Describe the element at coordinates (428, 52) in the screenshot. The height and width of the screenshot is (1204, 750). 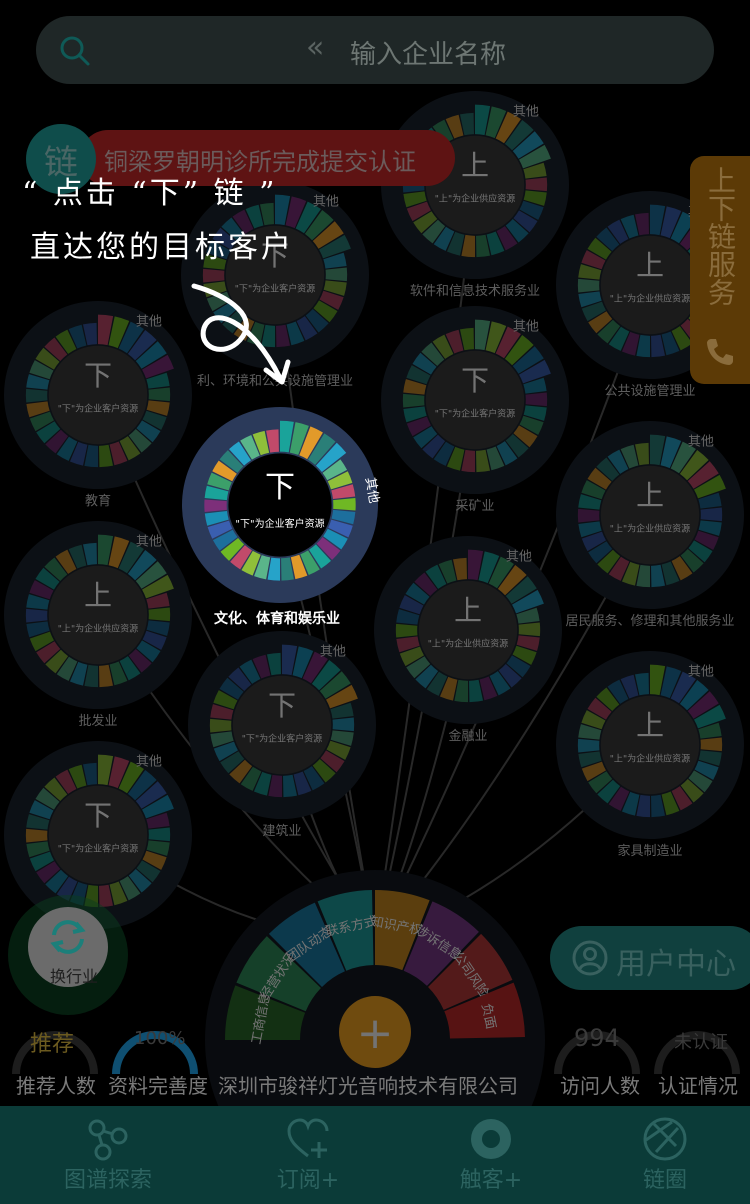
I see `search-input: 输入企业名称` at that location.